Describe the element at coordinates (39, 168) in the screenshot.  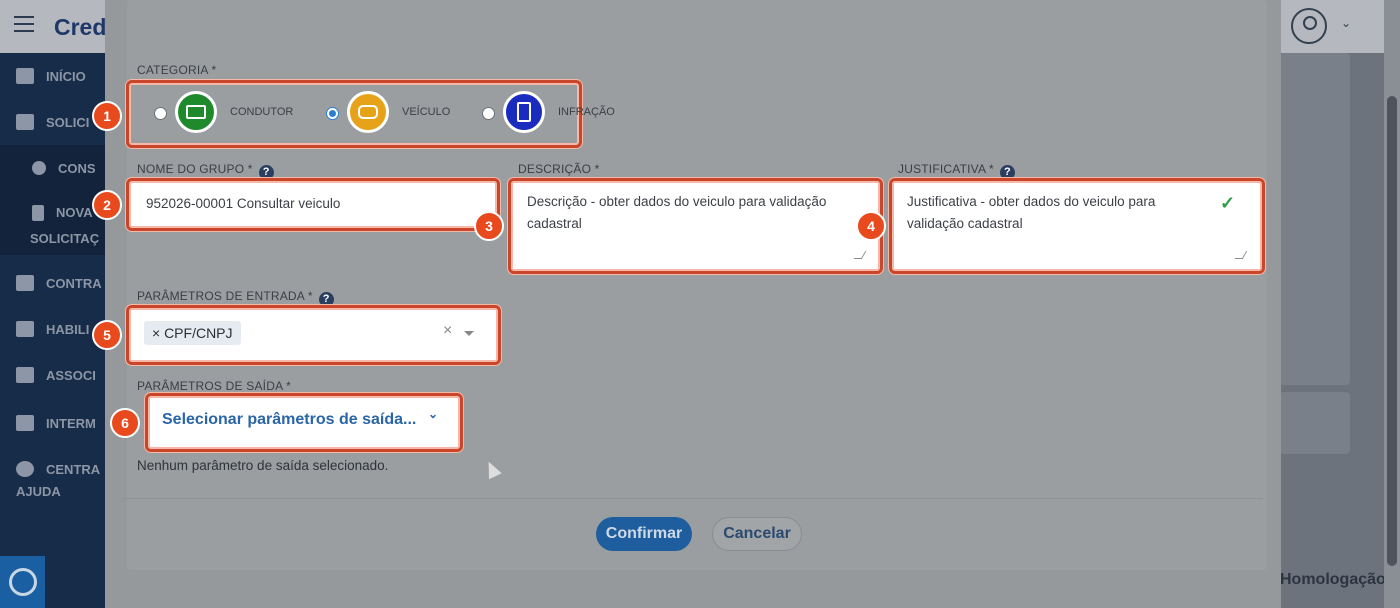
I see `search-icon` at that location.